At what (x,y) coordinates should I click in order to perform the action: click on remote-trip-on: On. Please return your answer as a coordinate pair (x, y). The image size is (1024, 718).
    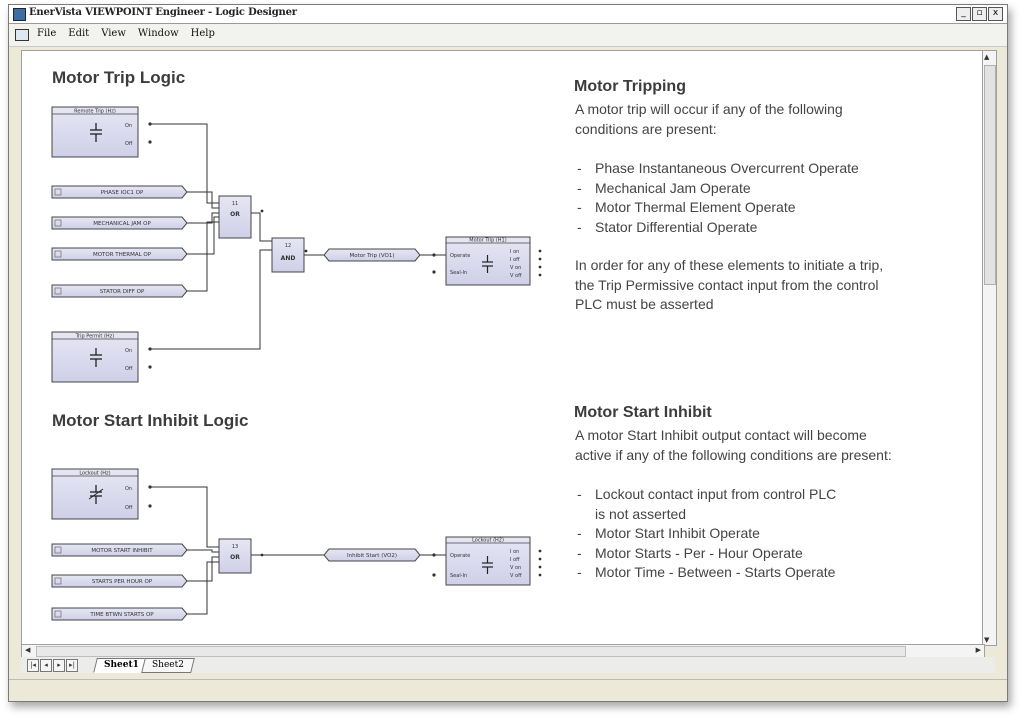
    Looking at the image, I should click on (128, 126).